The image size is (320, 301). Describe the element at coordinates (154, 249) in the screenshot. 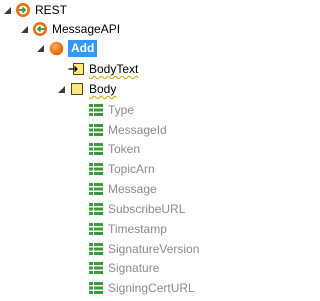

I see `field-label: SignatureVersion` at that location.